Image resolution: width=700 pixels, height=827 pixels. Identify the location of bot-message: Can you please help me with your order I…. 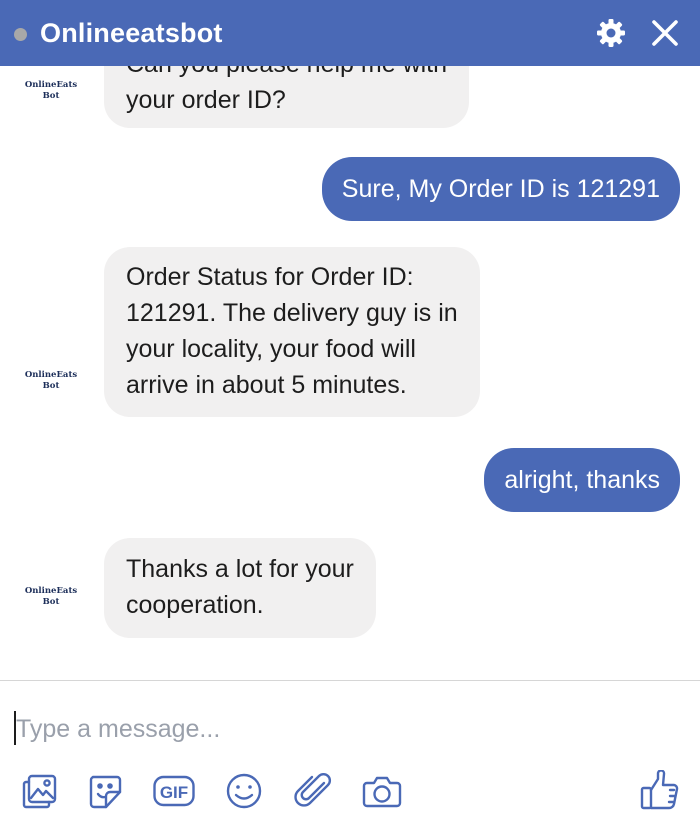
(287, 97).